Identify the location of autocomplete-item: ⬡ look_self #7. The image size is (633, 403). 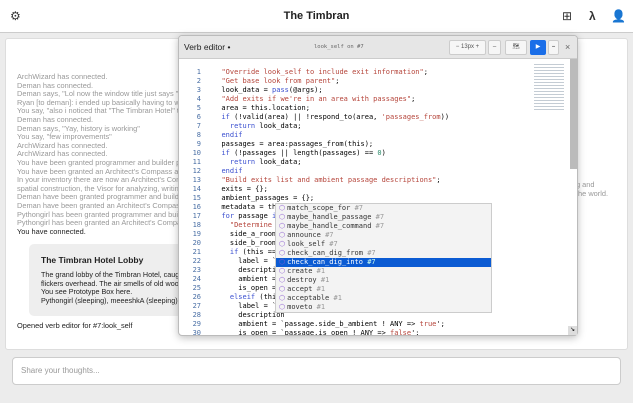
(383, 244).